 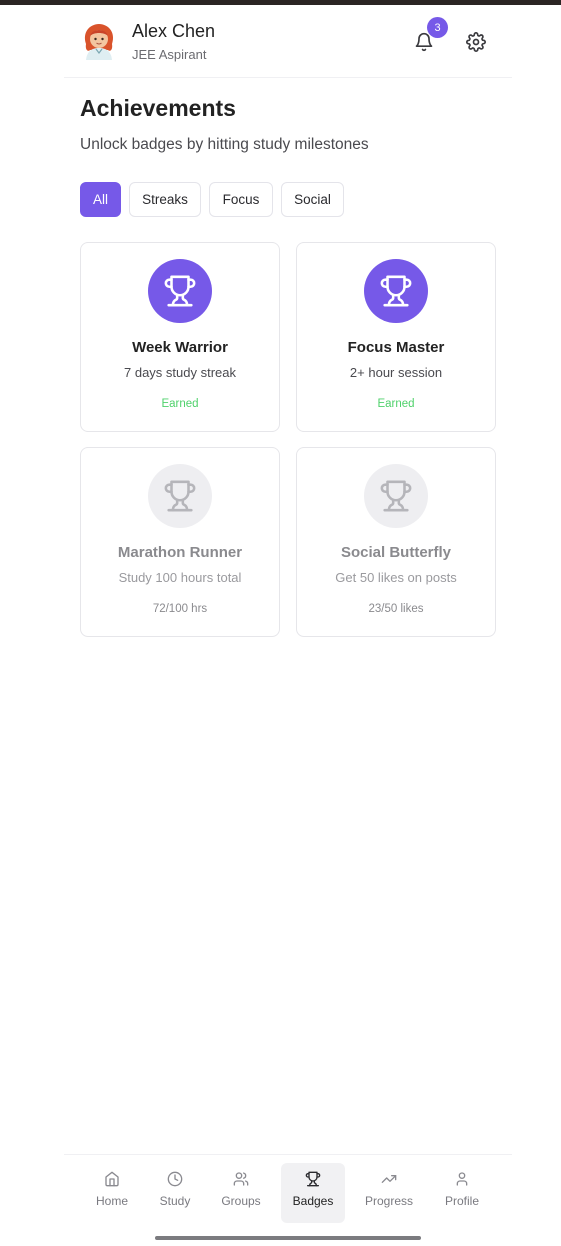 What do you see at coordinates (313, 1201) in the screenshot?
I see `nav-label: Badges` at bounding box center [313, 1201].